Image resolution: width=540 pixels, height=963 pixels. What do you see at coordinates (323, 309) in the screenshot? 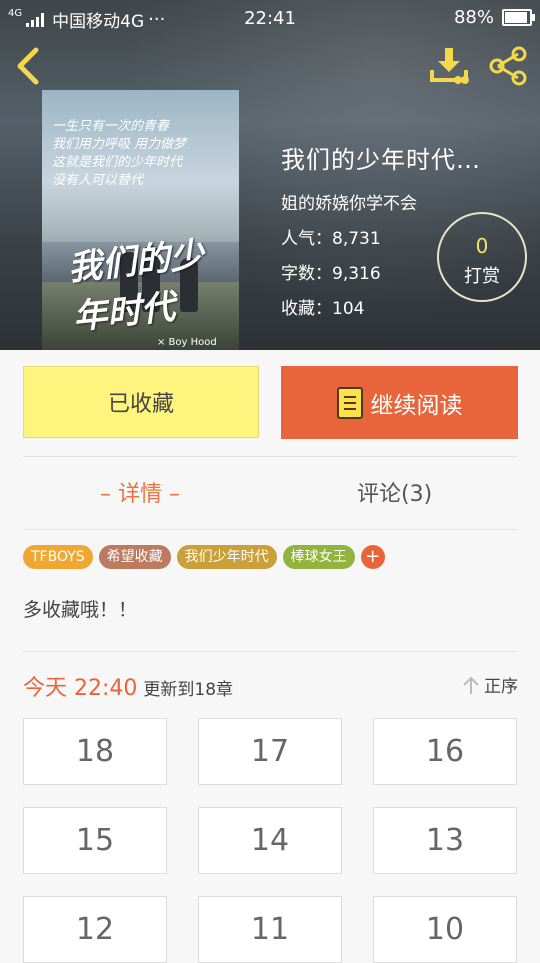
I see `book-favorites: 收藏：104` at bounding box center [323, 309].